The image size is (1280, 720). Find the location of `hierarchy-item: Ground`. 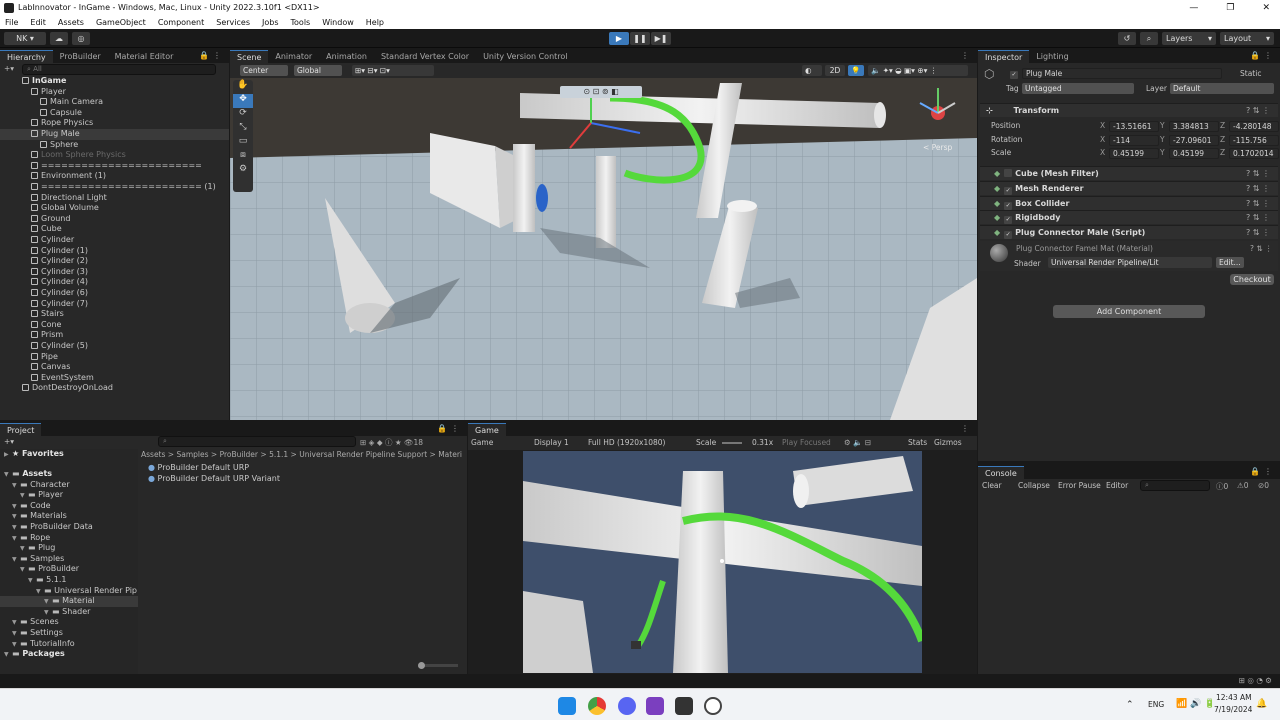

hierarchy-item: Ground is located at coordinates (114, 219).